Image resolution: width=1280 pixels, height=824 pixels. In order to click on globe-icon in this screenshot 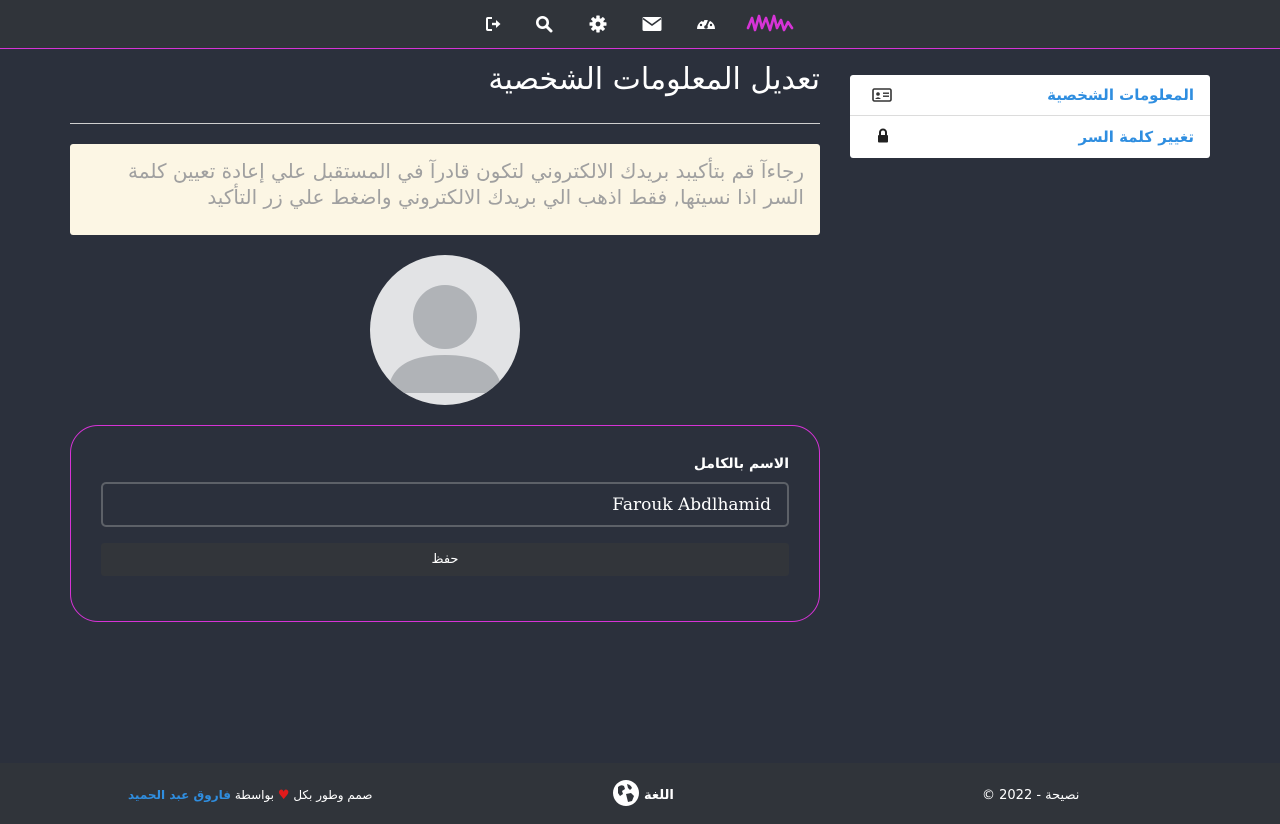, I will do `click(626, 795)`.